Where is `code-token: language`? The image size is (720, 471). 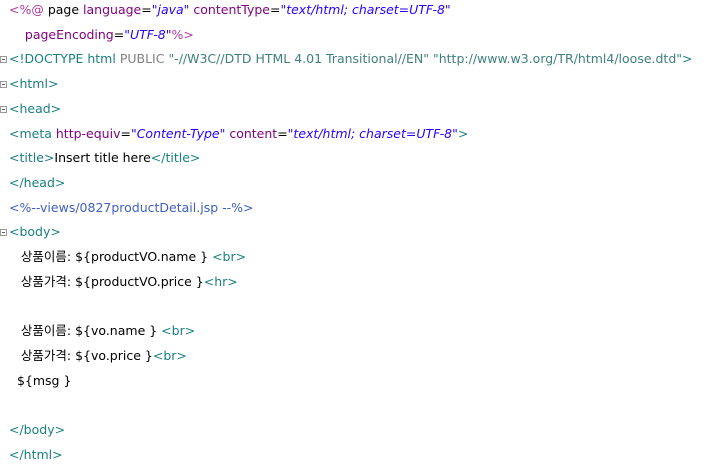 code-token: language is located at coordinates (112, 9).